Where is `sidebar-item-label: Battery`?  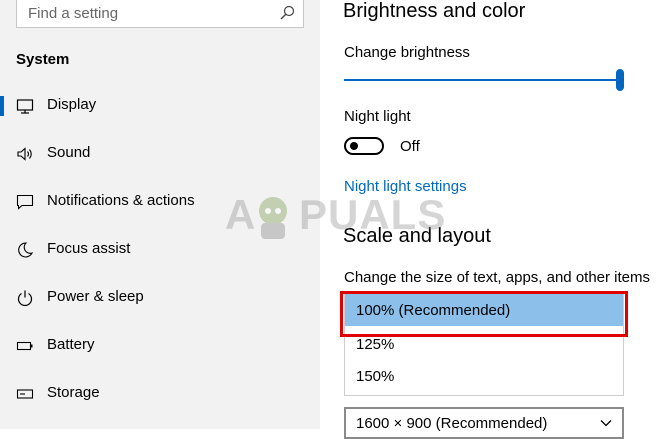
sidebar-item-label: Battery is located at coordinates (71, 344).